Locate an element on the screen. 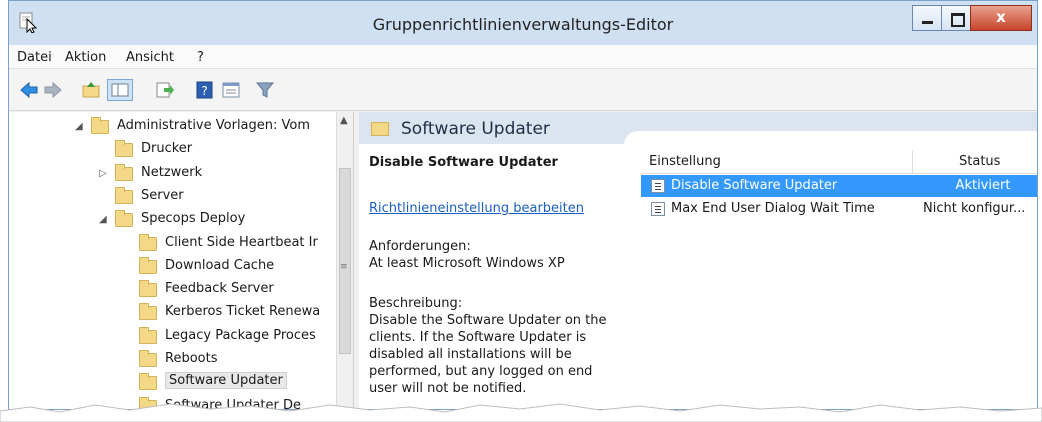  tree-item-label: Server is located at coordinates (162, 195).